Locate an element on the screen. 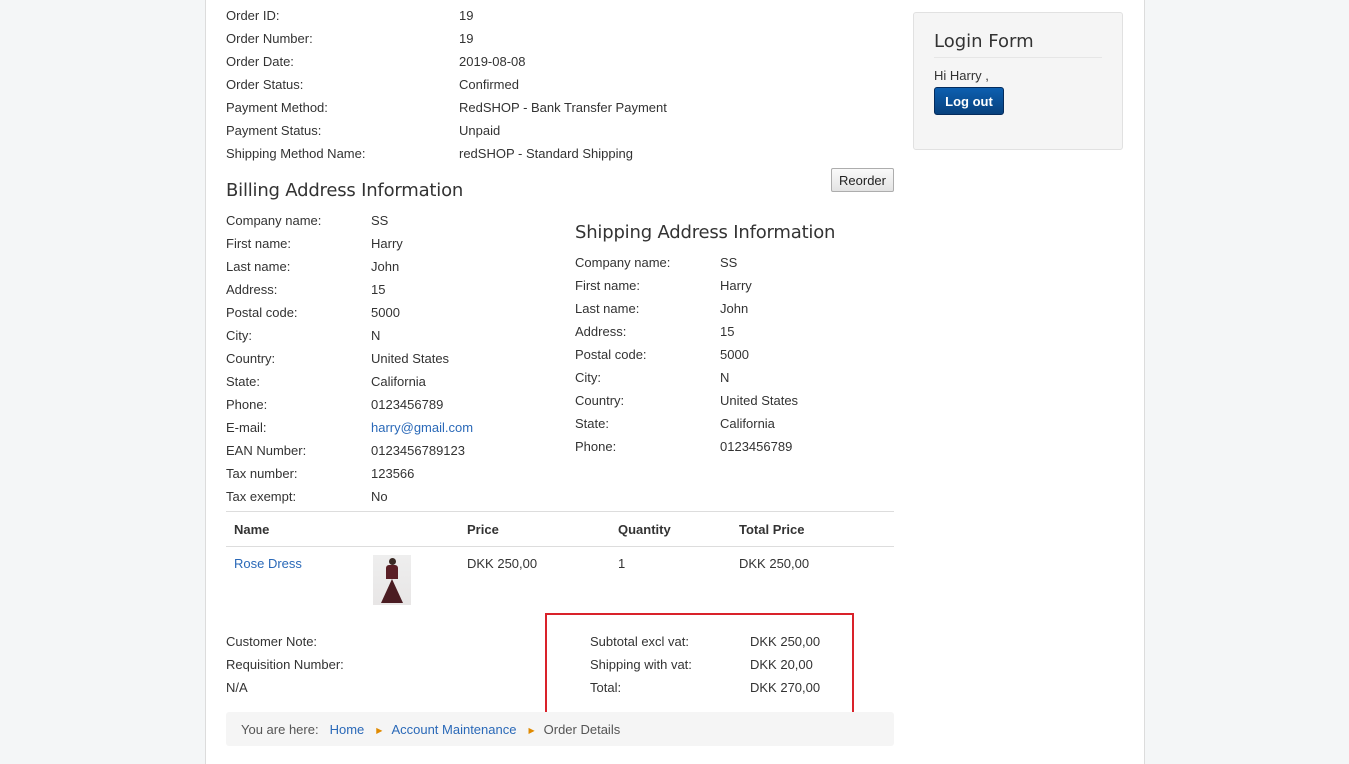 This screenshot has height=764, width=1349. total-value: DKK 270,00 is located at coordinates (785, 687).